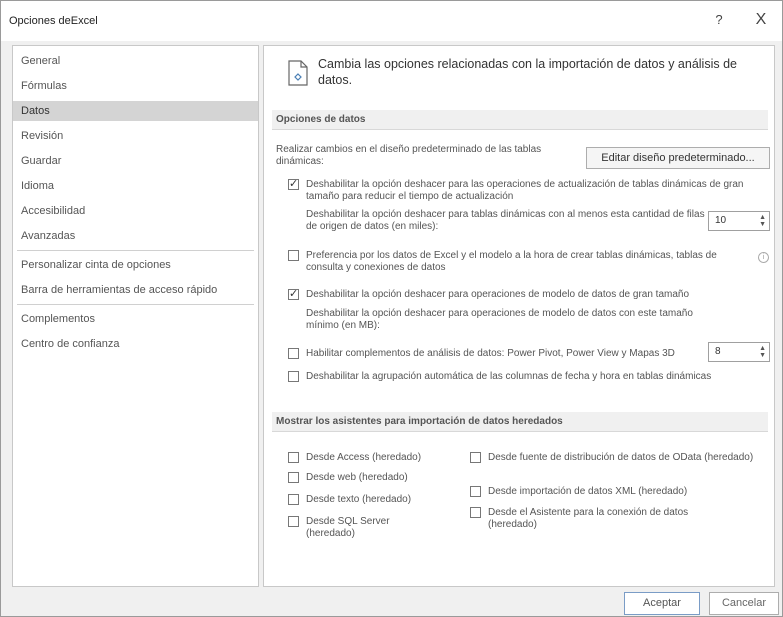 Image resolution: width=783 pixels, height=617 pixels. Describe the element at coordinates (53, 21) in the screenshot. I see `window-title: Opciones deExcel` at that location.